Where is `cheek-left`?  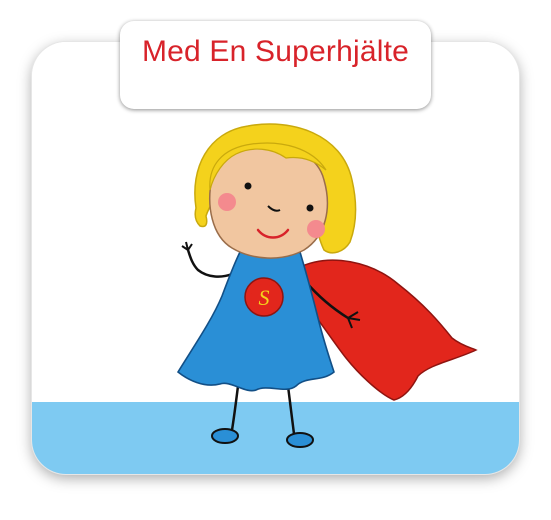
cheek-left is located at coordinates (227, 202).